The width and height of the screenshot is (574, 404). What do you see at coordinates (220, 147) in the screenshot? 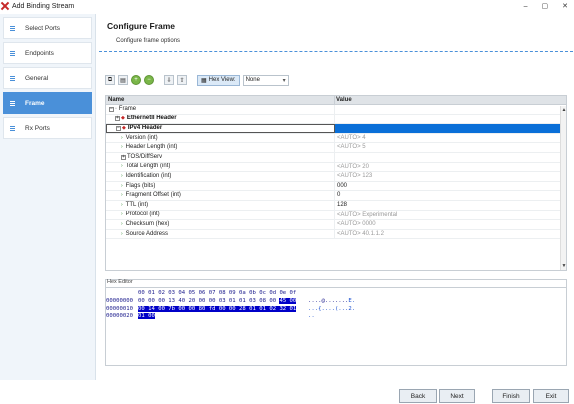
I see `row-name-cell: › Header Length (int)` at bounding box center [220, 147].